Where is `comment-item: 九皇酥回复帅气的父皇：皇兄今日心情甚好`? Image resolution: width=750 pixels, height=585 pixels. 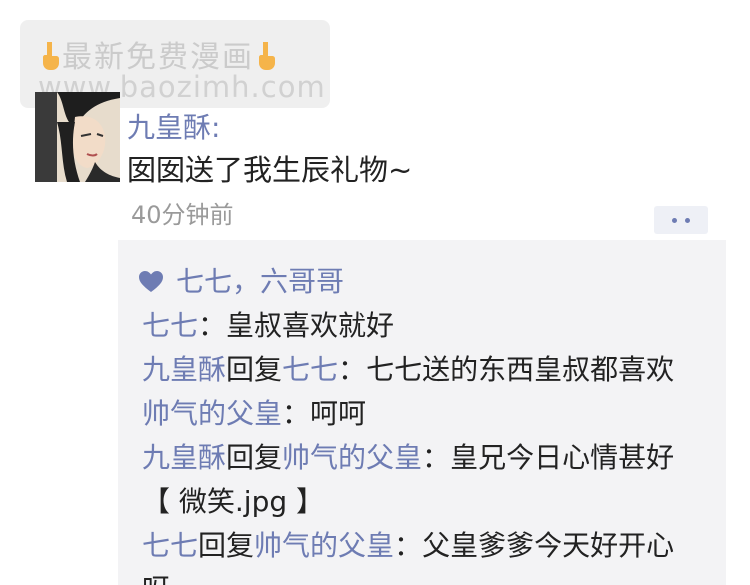
comment-item: 九皇酥回复帅气的父皇：皇兄今日心情甚好 is located at coordinates (408, 456).